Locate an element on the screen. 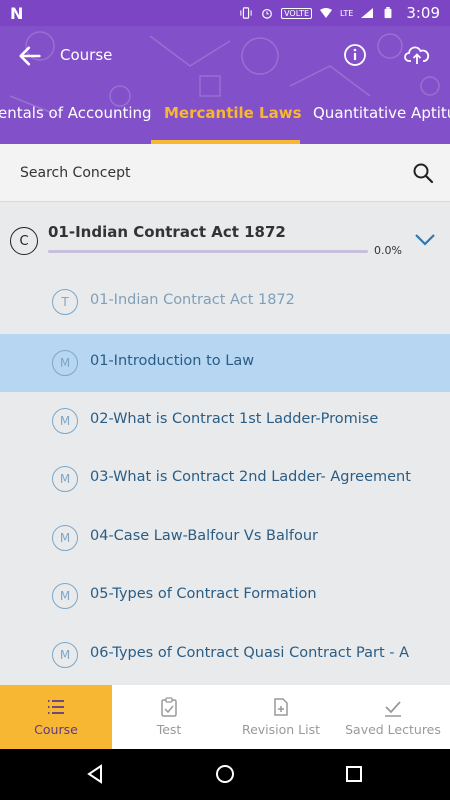 This screenshot has height=800, width=450. checkmark-icon is located at coordinates (393, 709).